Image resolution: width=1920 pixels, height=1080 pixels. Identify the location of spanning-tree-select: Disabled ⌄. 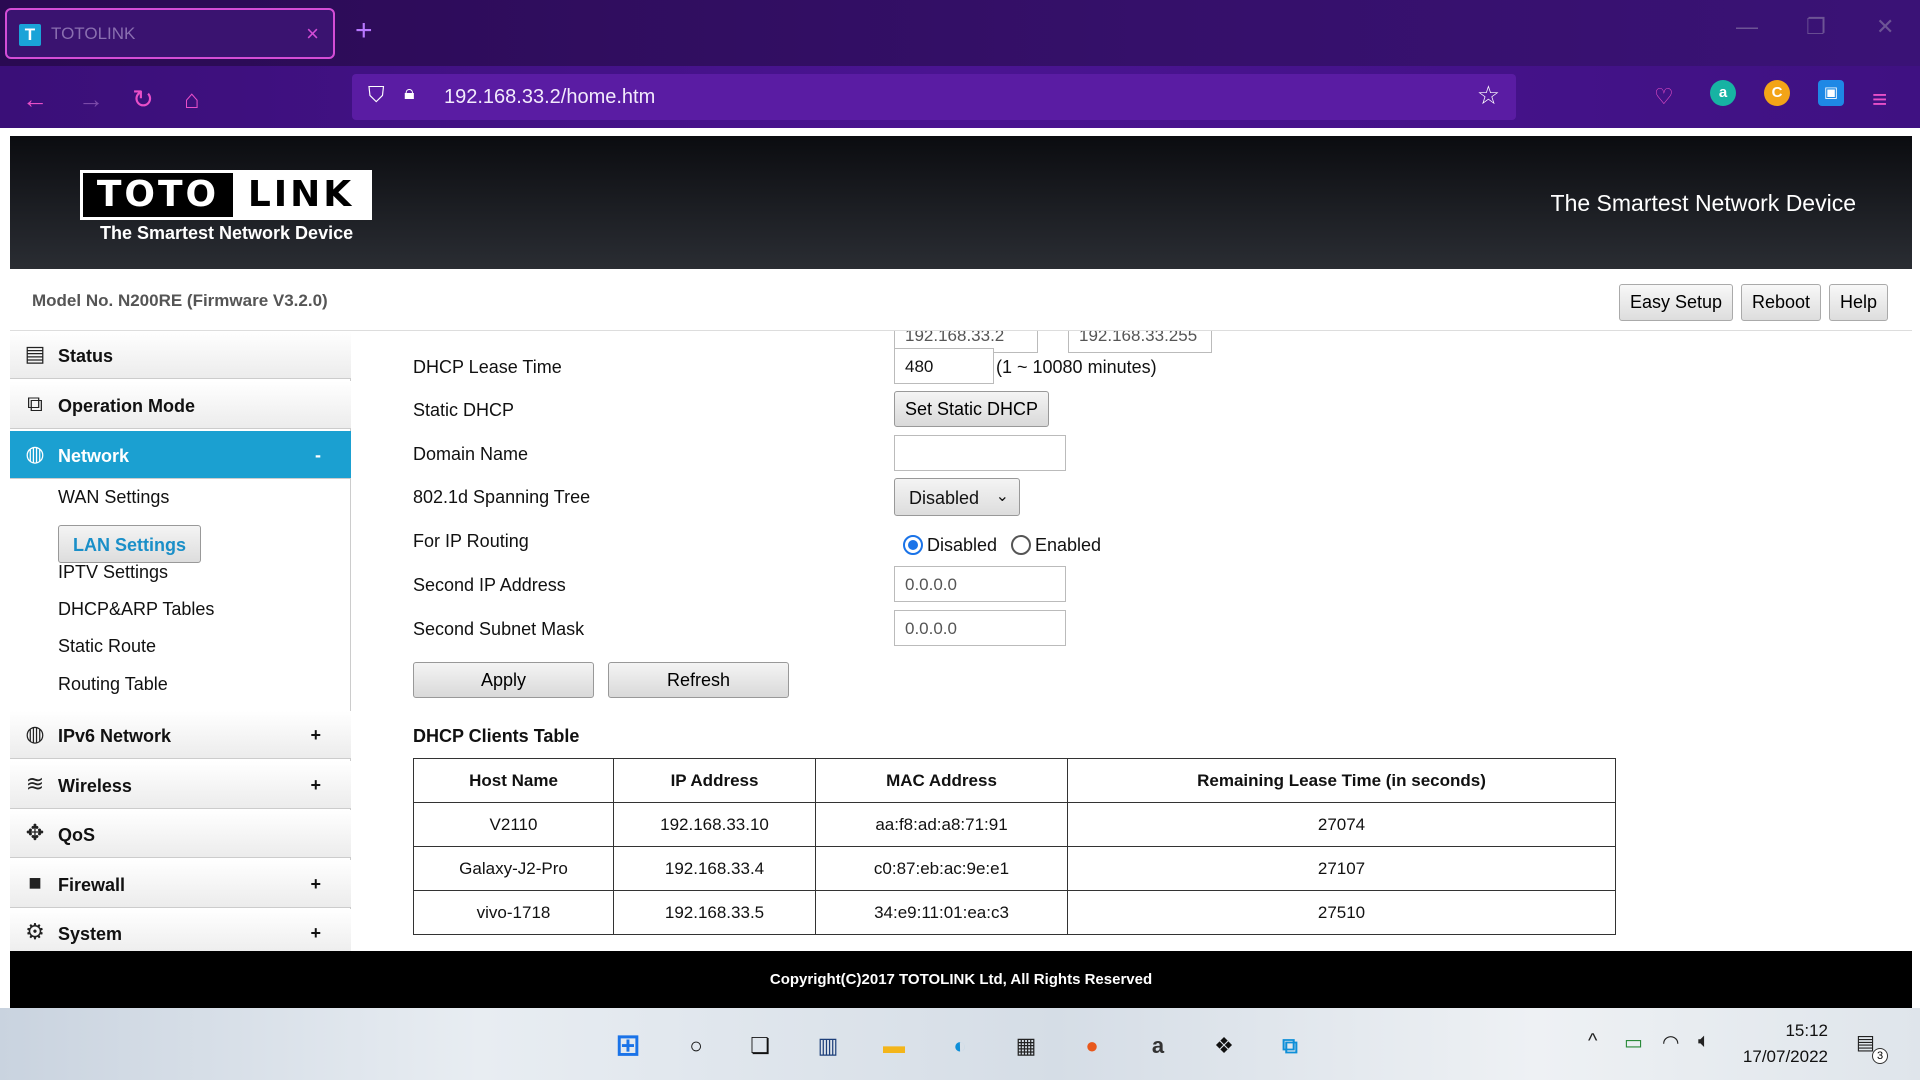
(957, 497).